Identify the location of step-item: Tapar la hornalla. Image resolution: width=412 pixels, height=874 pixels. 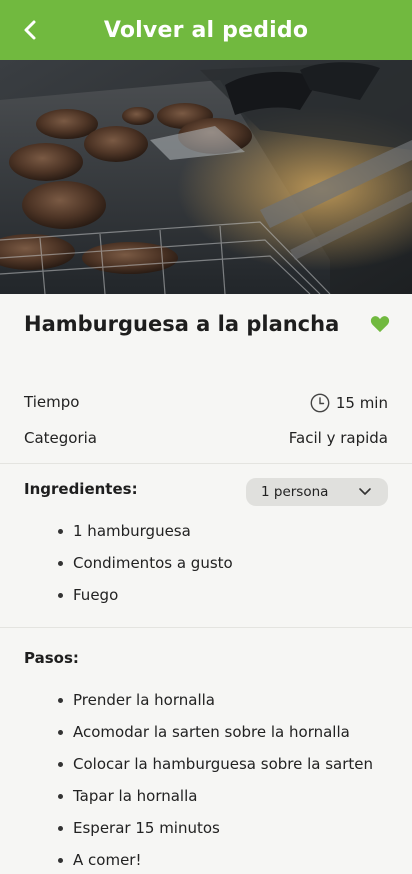
(215, 802).